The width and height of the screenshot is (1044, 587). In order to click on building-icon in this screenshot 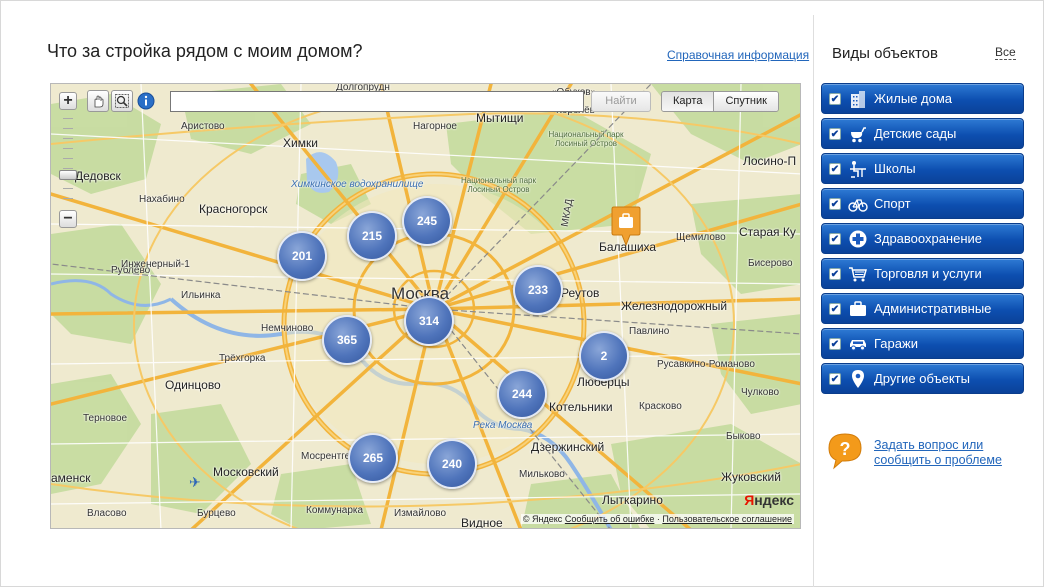, I will do `click(858, 99)`.